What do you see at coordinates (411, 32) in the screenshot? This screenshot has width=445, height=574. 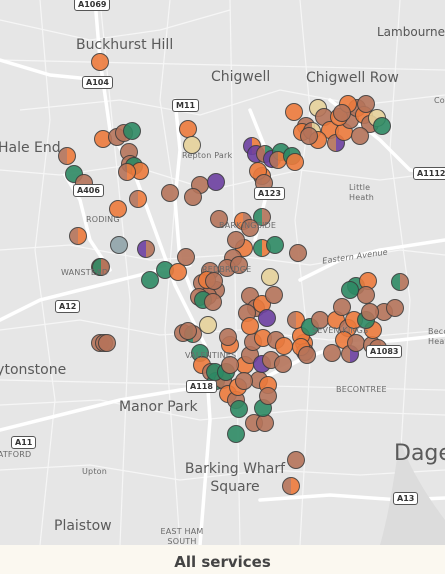 I see `place-label-lambourne-end: Lambourne End` at bounding box center [411, 32].